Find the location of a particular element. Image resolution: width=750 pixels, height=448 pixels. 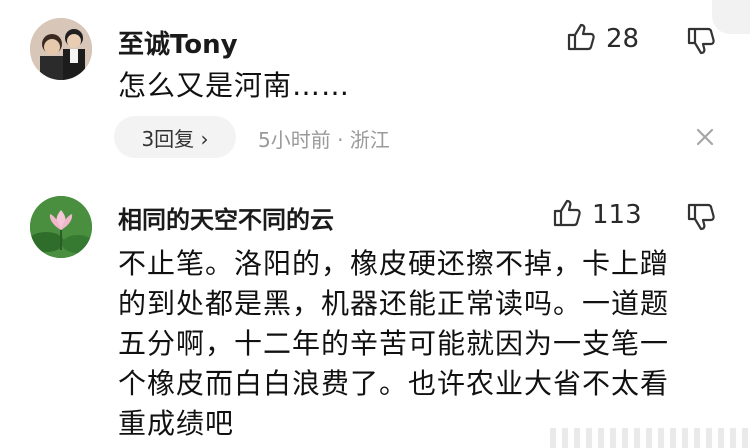

replies-button: 3回复 › is located at coordinates (175, 137).